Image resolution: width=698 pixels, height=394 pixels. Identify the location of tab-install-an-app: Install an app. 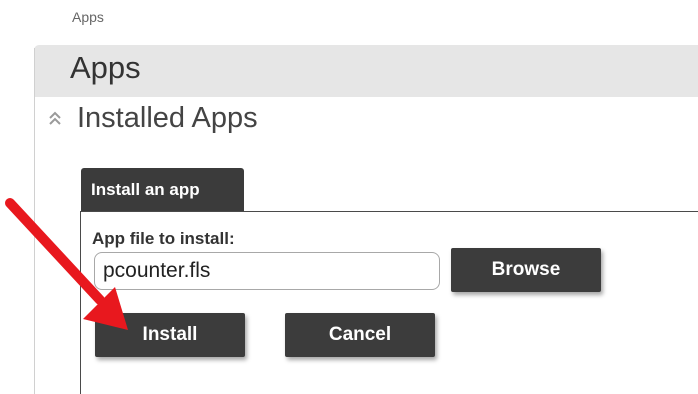
(162, 190).